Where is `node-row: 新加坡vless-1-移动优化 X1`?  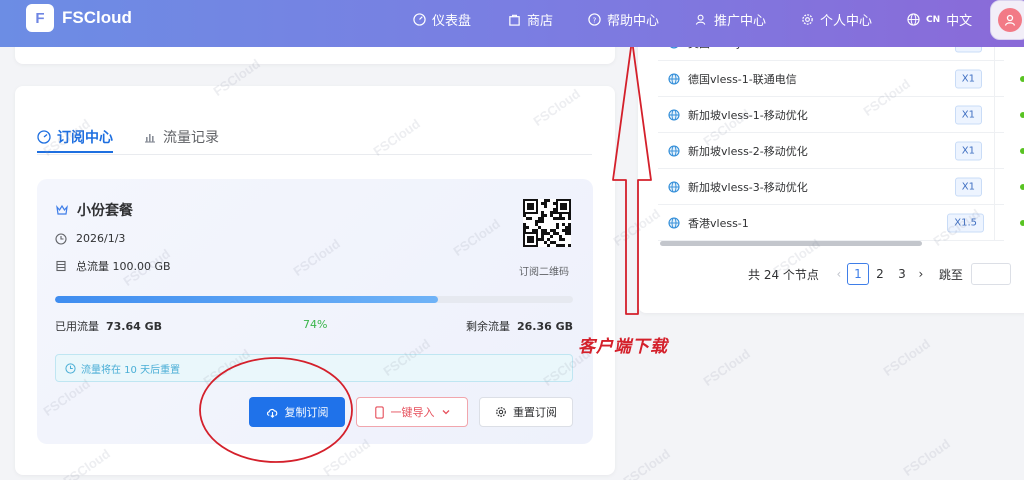 node-row: 新加坡vless-1-移动优化 X1 is located at coordinates (841, 115).